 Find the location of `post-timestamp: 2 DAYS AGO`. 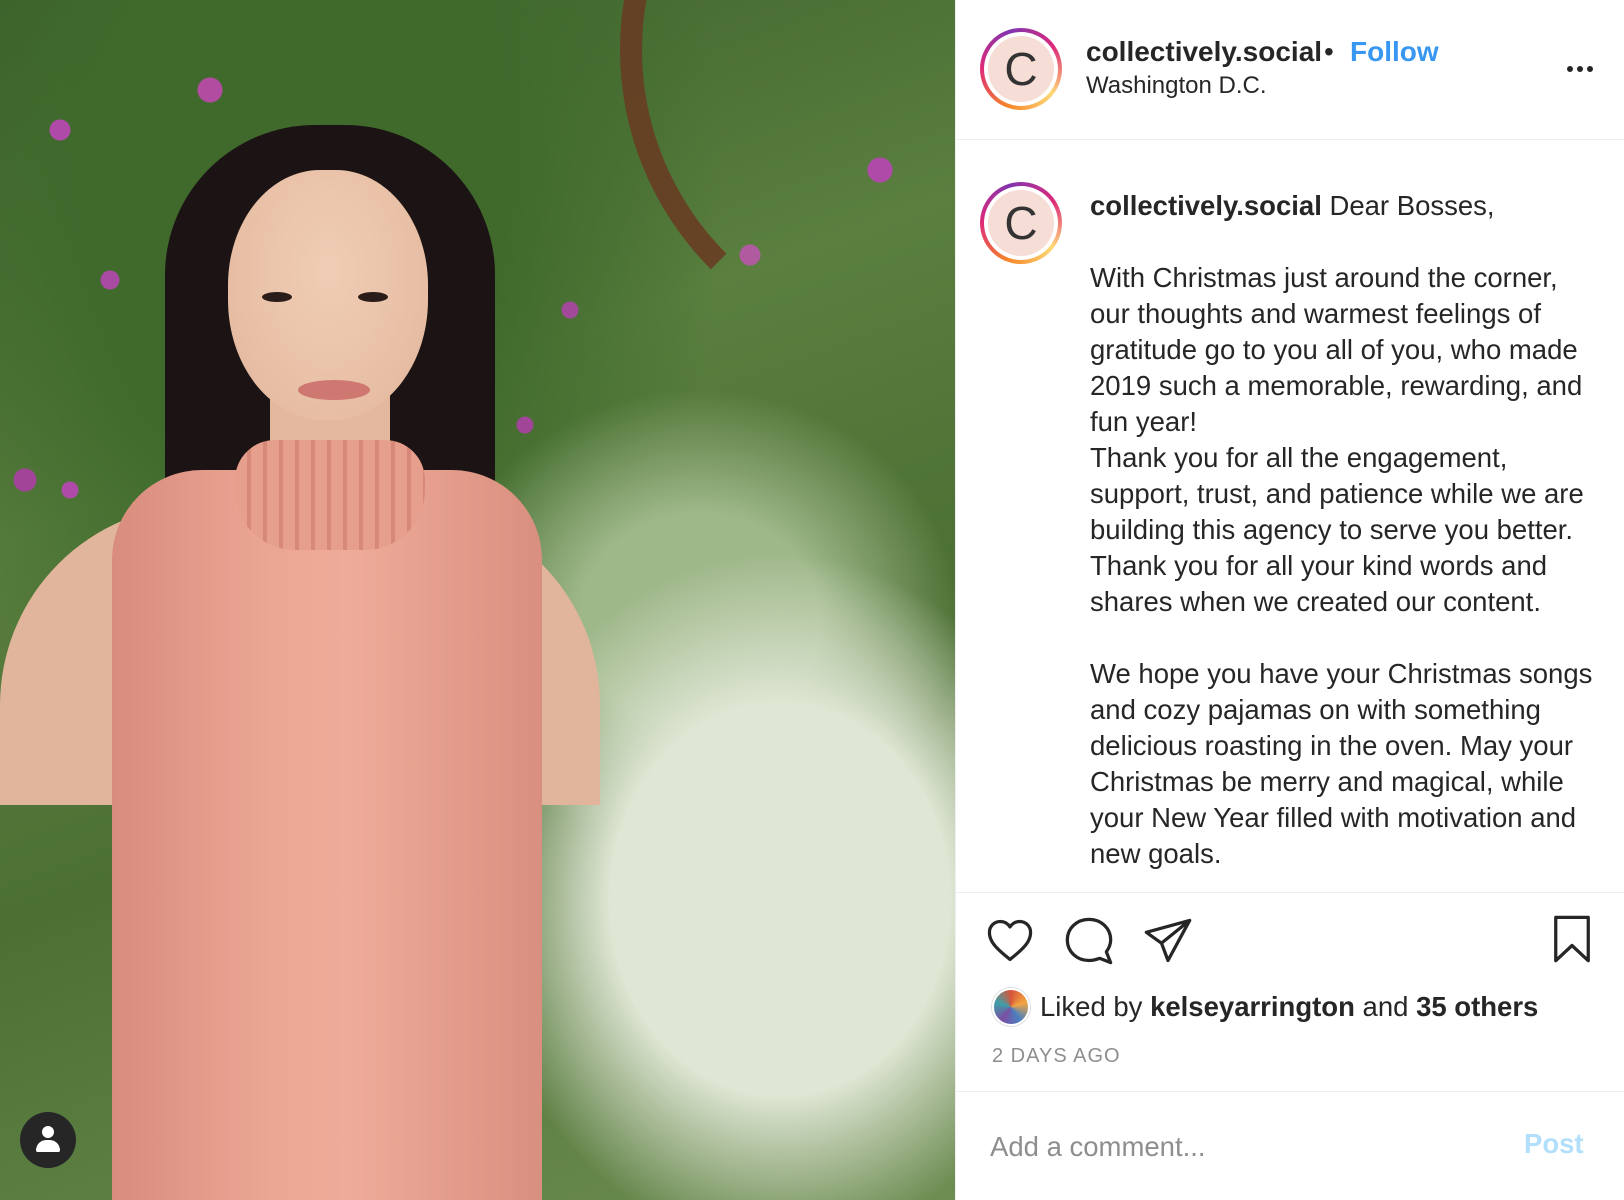

post-timestamp: 2 DAYS AGO is located at coordinates (1056, 1056).